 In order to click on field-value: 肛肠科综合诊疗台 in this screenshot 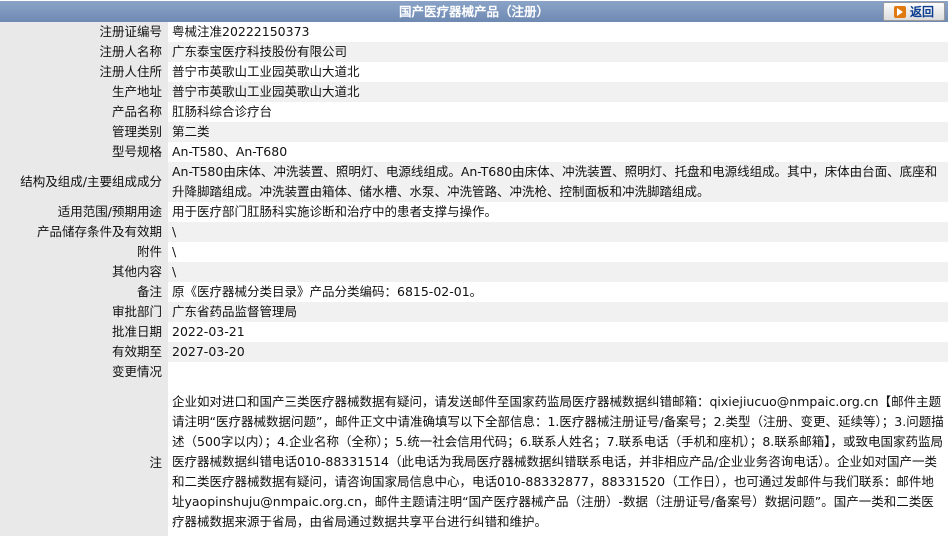, I will do `click(558, 112)`.